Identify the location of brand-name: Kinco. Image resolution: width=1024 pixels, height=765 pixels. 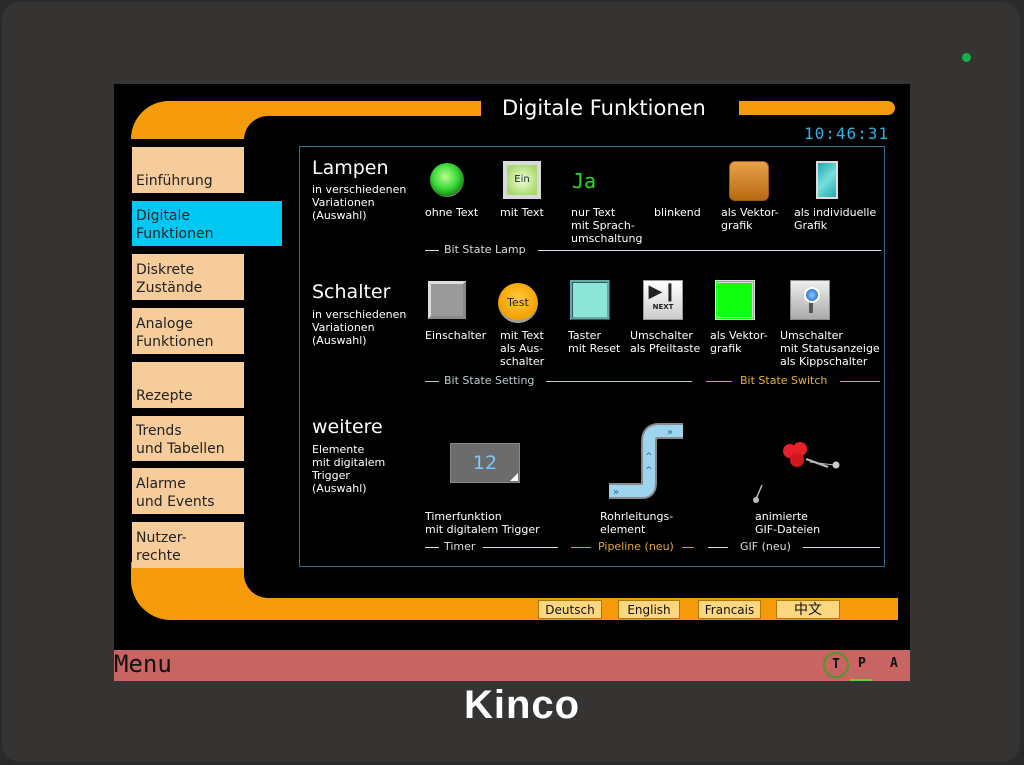
(522, 705).